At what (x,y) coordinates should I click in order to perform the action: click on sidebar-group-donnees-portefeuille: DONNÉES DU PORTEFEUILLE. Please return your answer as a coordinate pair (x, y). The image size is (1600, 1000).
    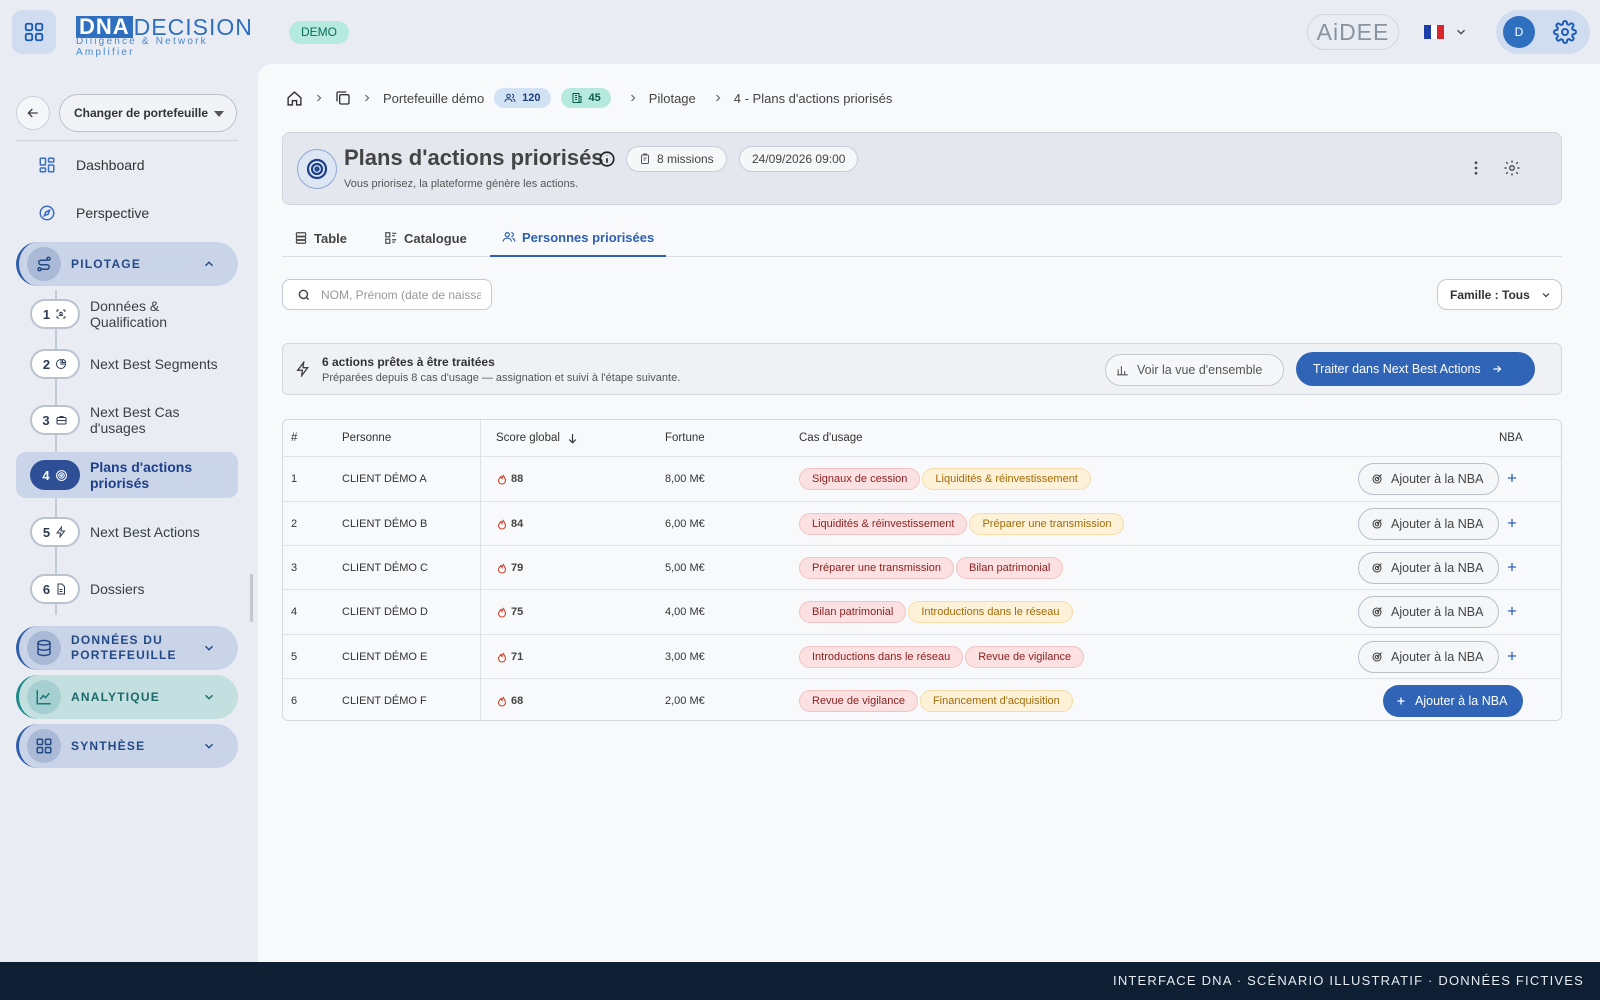
    Looking at the image, I should click on (127, 648).